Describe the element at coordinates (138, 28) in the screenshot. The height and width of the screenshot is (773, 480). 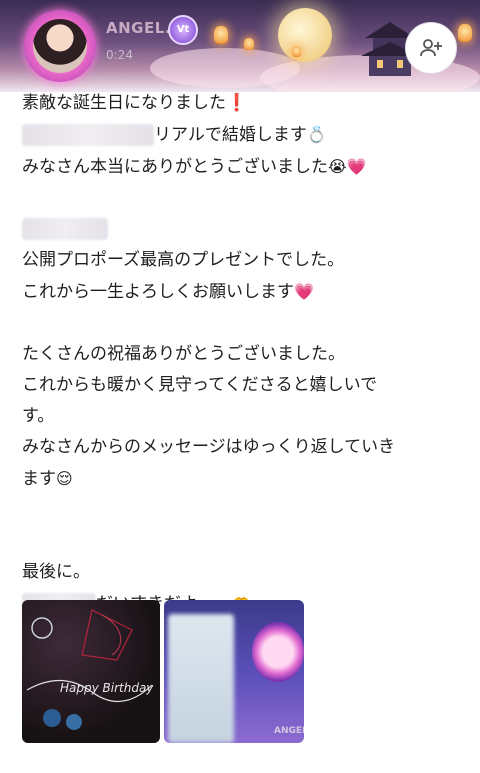
I see `username: ANGEL.` at that location.